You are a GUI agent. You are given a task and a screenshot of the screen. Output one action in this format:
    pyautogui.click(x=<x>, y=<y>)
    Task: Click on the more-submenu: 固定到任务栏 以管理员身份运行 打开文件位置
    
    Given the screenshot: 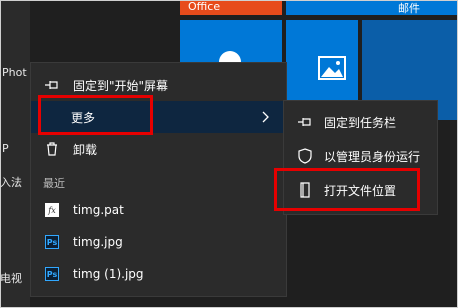 What is the action you would take?
    pyautogui.click(x=360, y=157)
    